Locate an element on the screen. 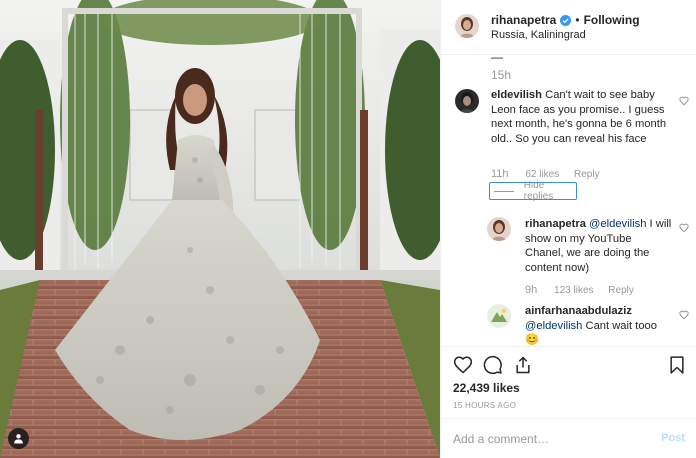 This screenshot has height=458, width=696. post-timestamp: 15 HOURS AGO is located at coordinates (484, 405).